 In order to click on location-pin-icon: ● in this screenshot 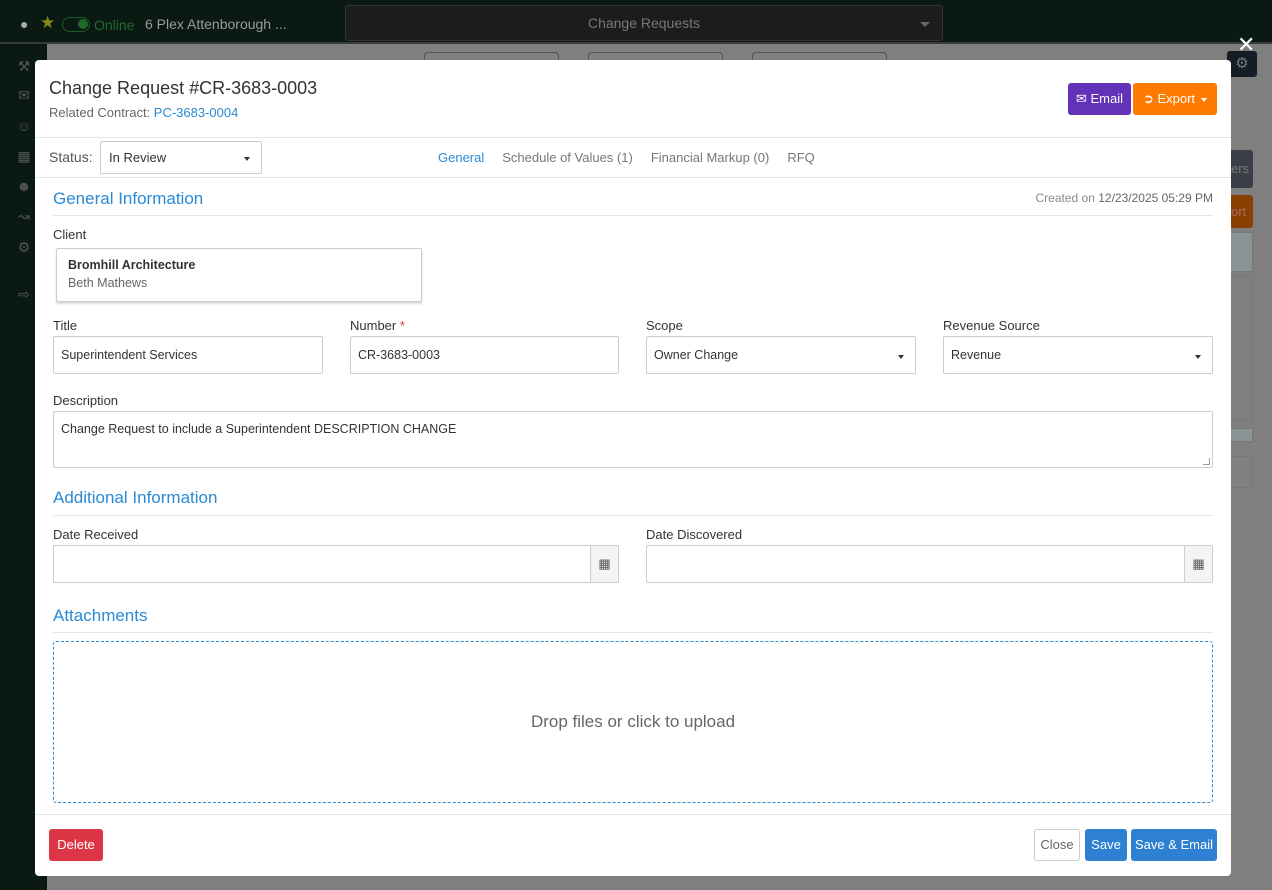, I will do `click(25, 24)`.